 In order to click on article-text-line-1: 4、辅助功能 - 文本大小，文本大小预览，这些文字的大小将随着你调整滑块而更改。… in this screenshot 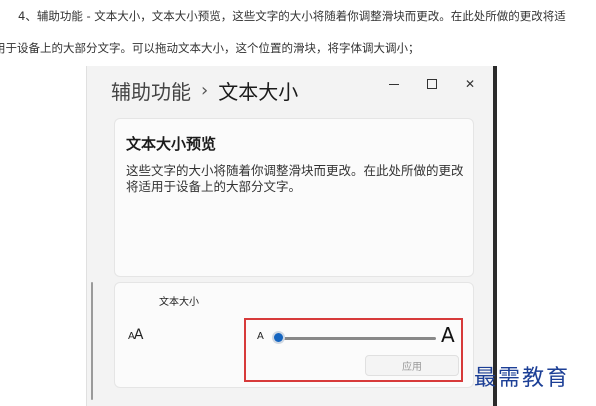, I will do `click(292, 16)`.